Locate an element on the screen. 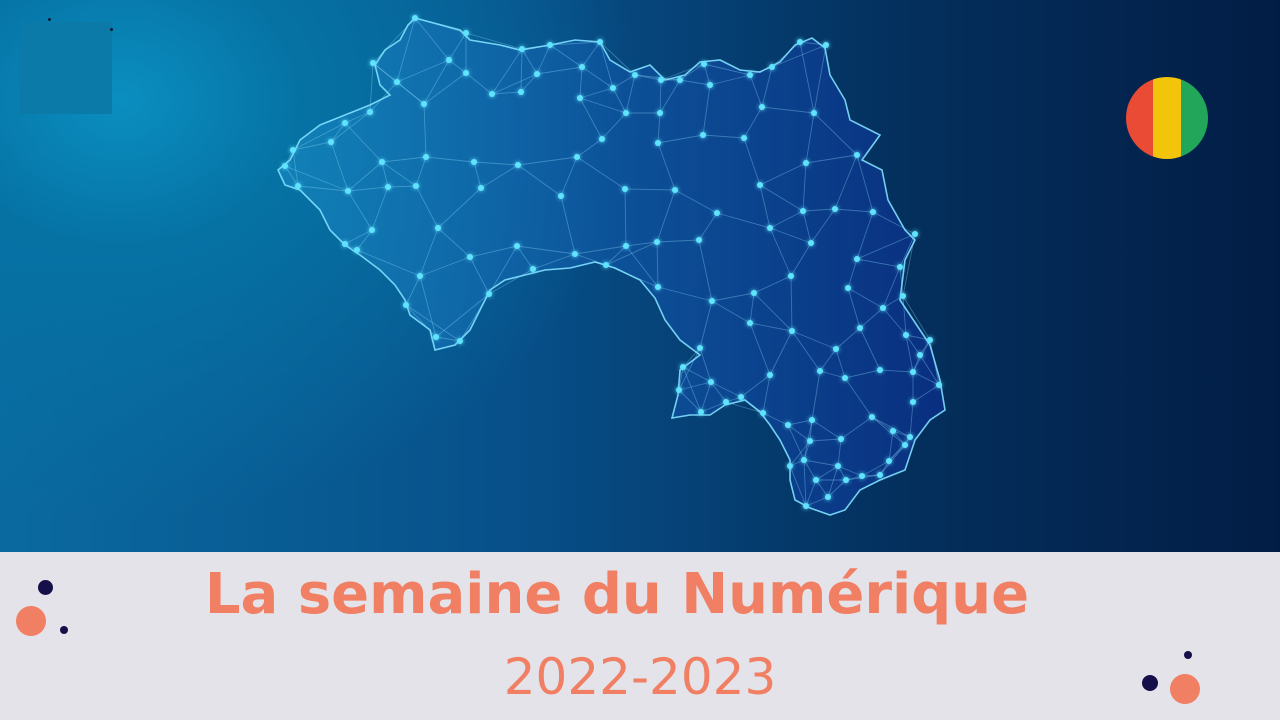  flag-yellow-band is located at coordinates (1167, 118).